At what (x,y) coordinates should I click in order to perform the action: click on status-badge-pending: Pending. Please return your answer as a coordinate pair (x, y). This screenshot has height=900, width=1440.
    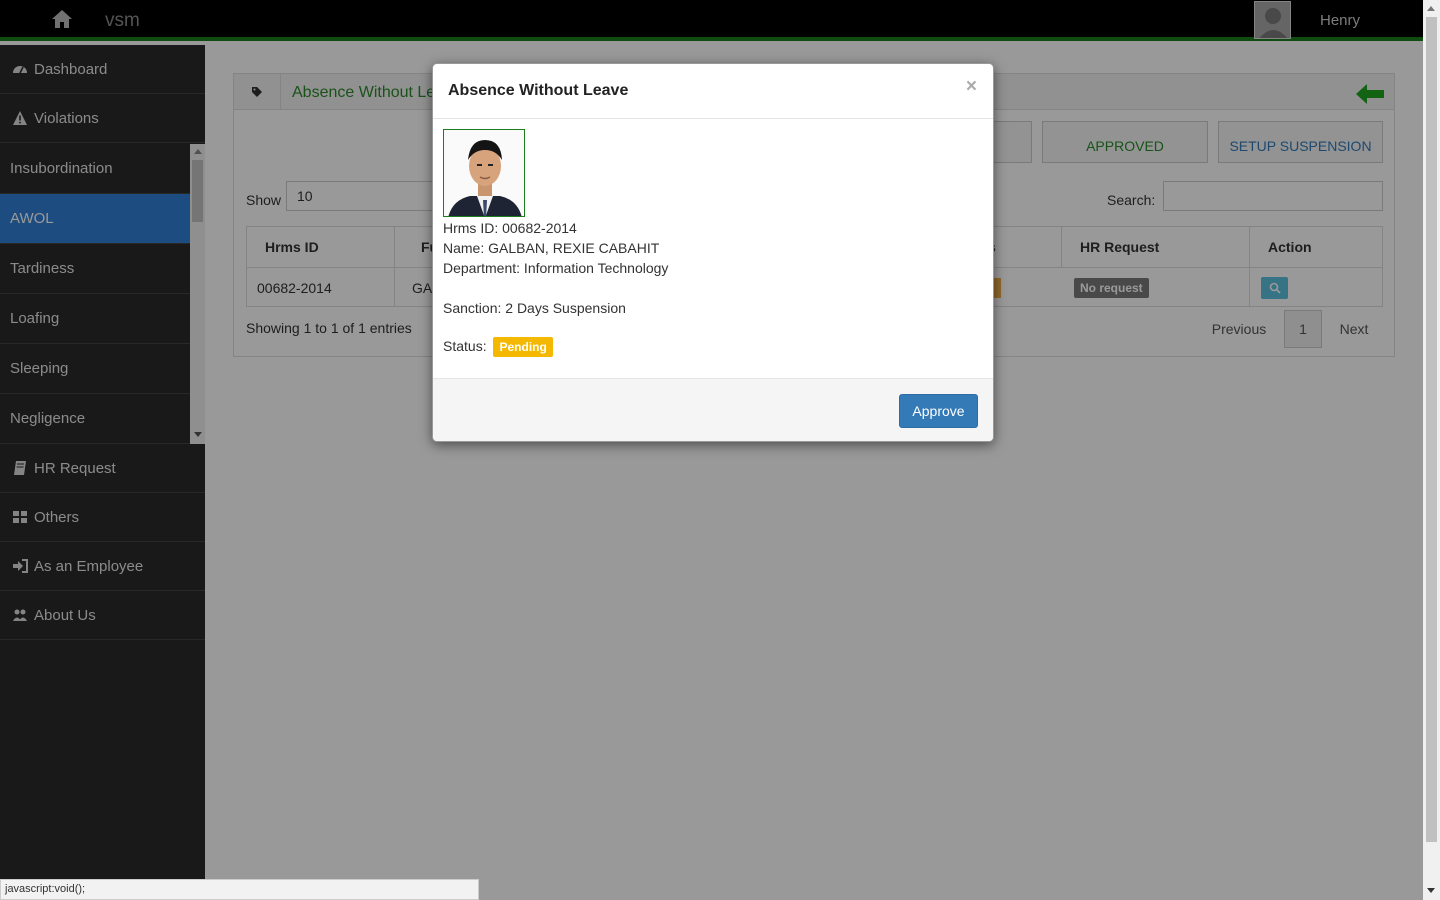
    Looking at the image, I should click on (523, 347).